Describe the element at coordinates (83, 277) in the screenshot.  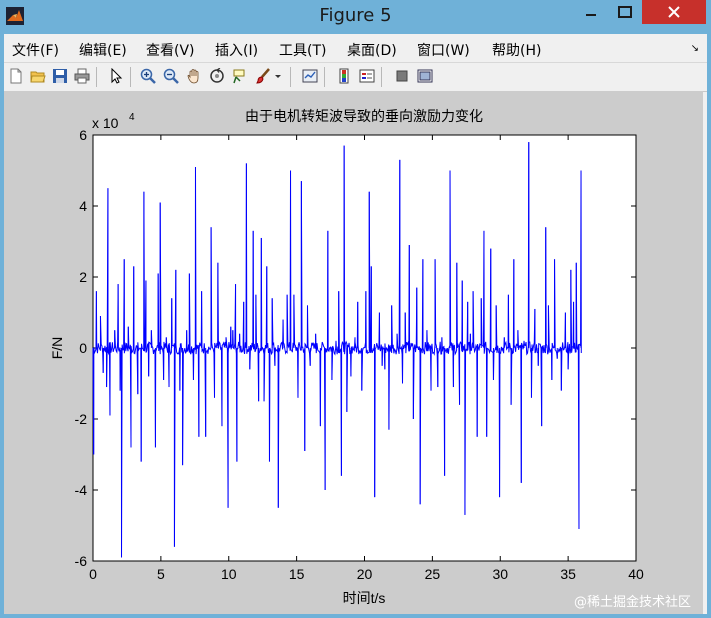
I see `y-tick-label: 2` at that location.